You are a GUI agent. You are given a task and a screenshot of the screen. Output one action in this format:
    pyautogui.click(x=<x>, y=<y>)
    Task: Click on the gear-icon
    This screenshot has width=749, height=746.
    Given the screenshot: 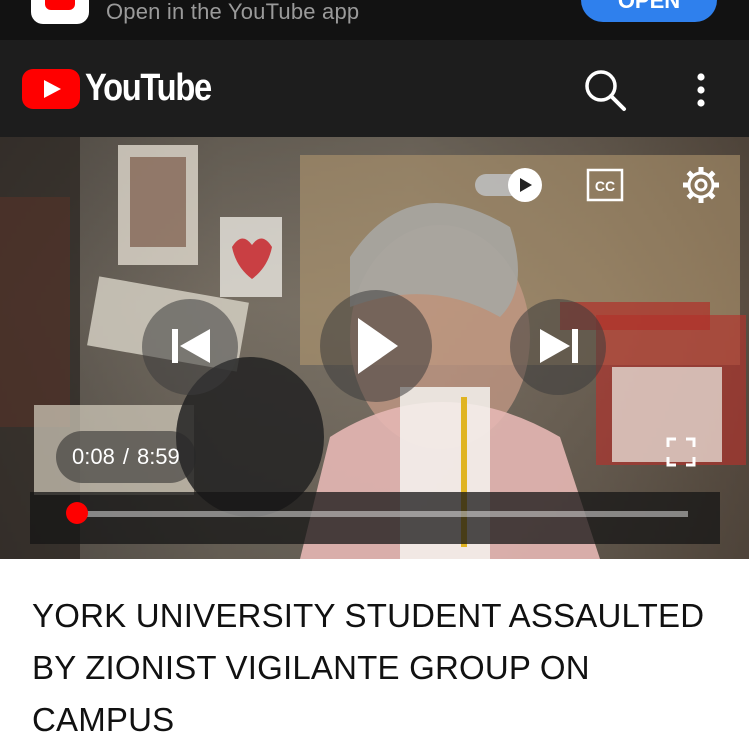 What is the action you would take?
    pyautogui.click(x=701, y=185)
    